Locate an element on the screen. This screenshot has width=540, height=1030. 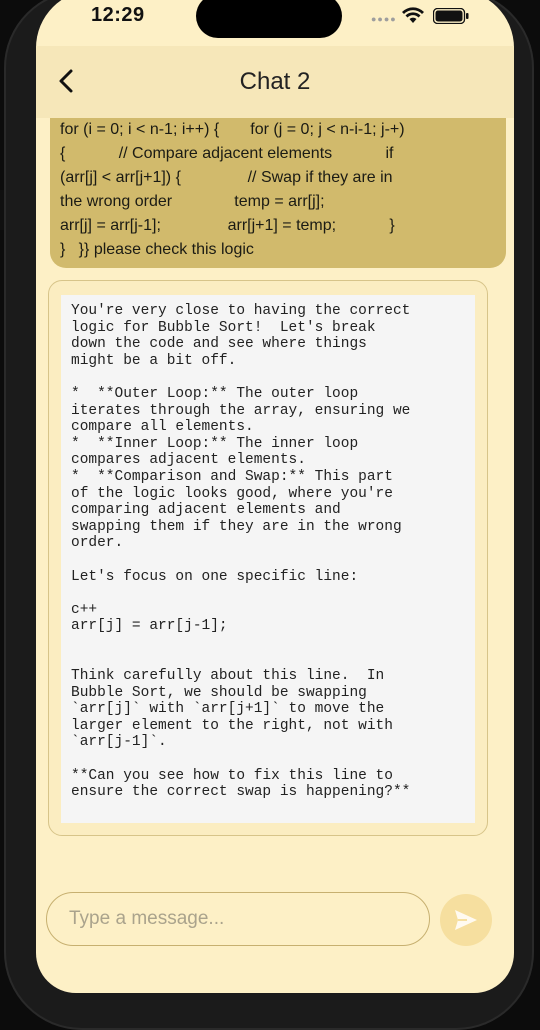
status-icons: ●●●● is located at coordinates (427, 16).